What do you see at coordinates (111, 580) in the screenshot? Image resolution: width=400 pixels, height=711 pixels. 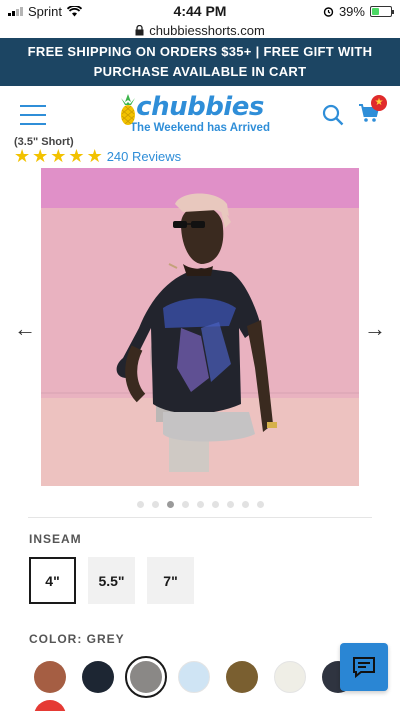 I see `inseam-option-5-5: 5.5"` at bounding box center [111, 580].